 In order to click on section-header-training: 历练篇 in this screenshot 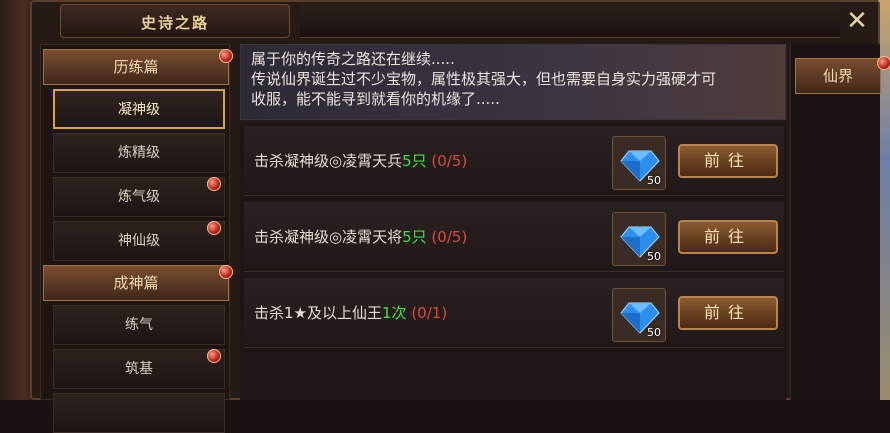, I will do `click(136, 67)`.